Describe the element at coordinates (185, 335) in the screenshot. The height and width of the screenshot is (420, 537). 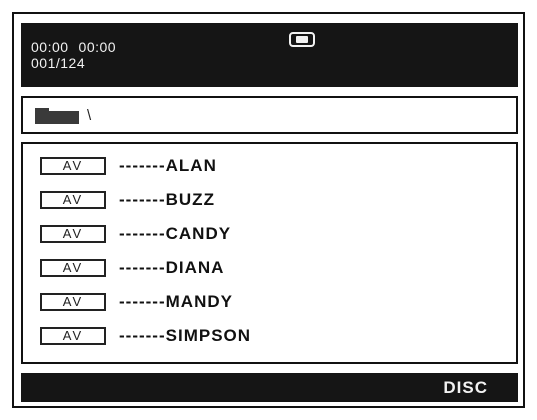
I see `file-name: -------SIMPSON` at that location.